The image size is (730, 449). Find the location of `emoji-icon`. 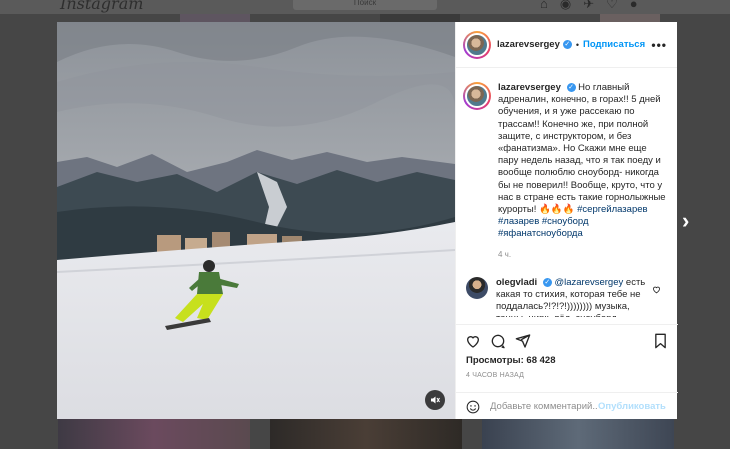

emoji-icon is located at coordinates (473, 407).